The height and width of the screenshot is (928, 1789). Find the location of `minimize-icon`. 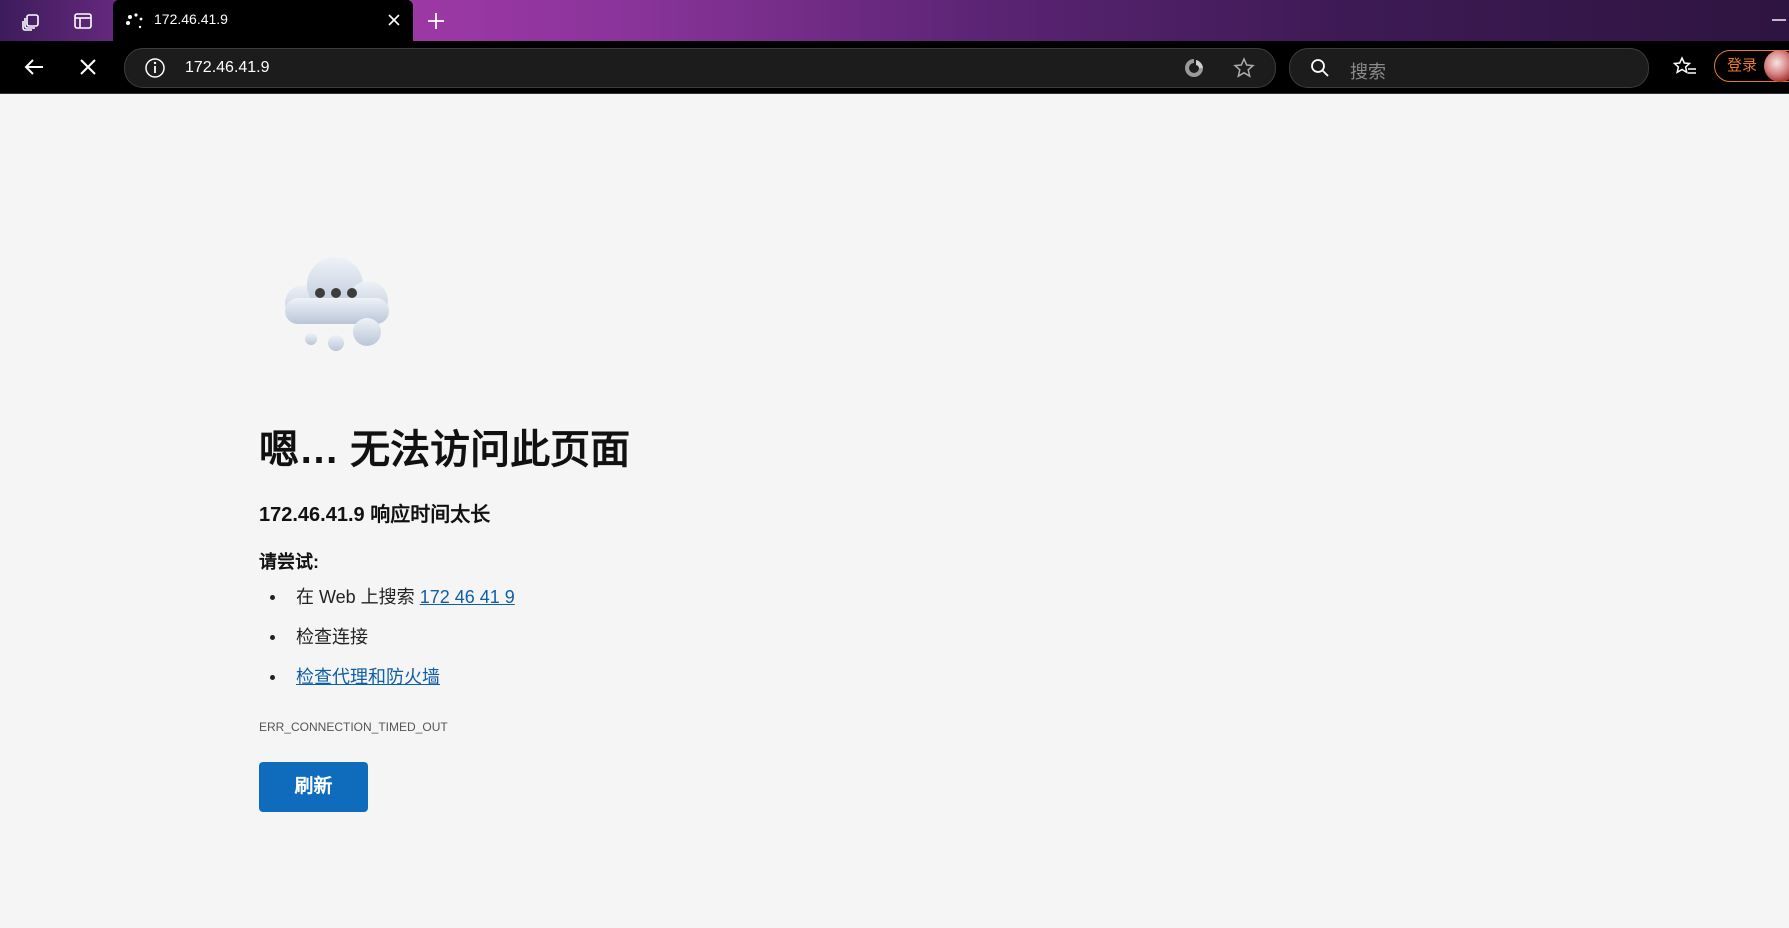

minimize-icon is located at coordinates (1779, 20).